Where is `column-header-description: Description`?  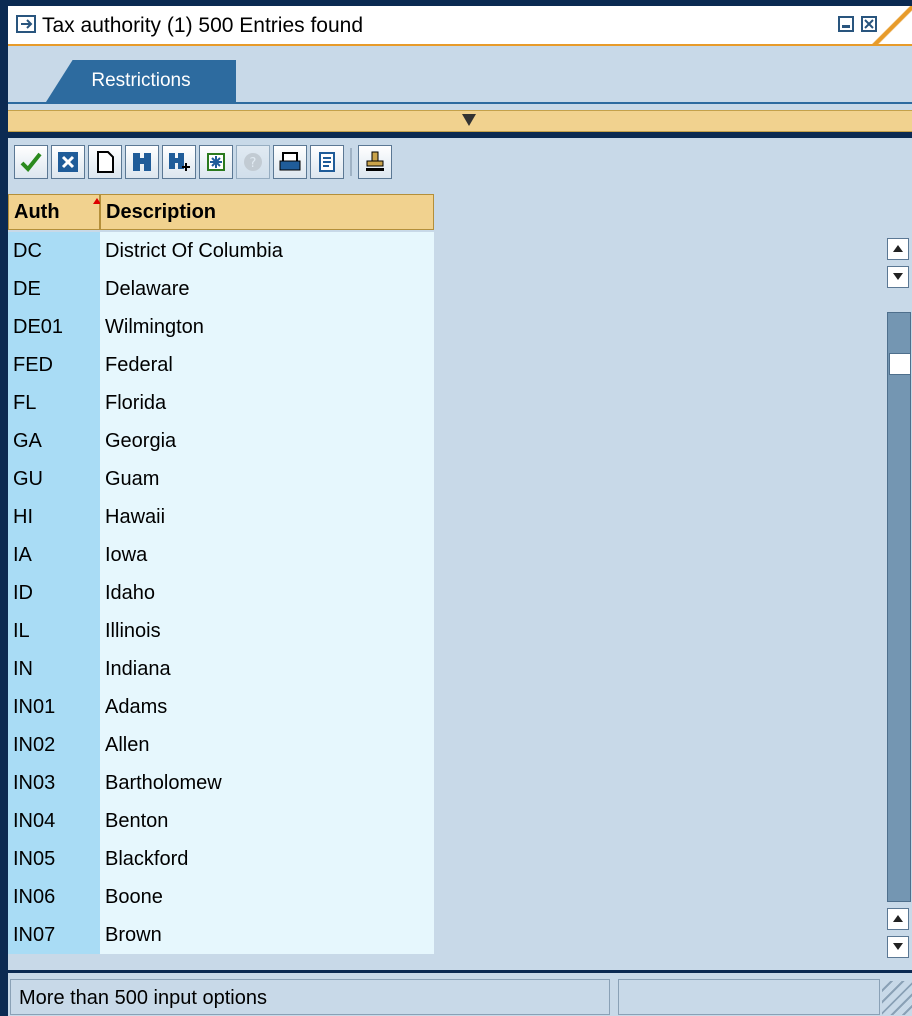 column-header-description: Description is located at coordinates (267, 212).